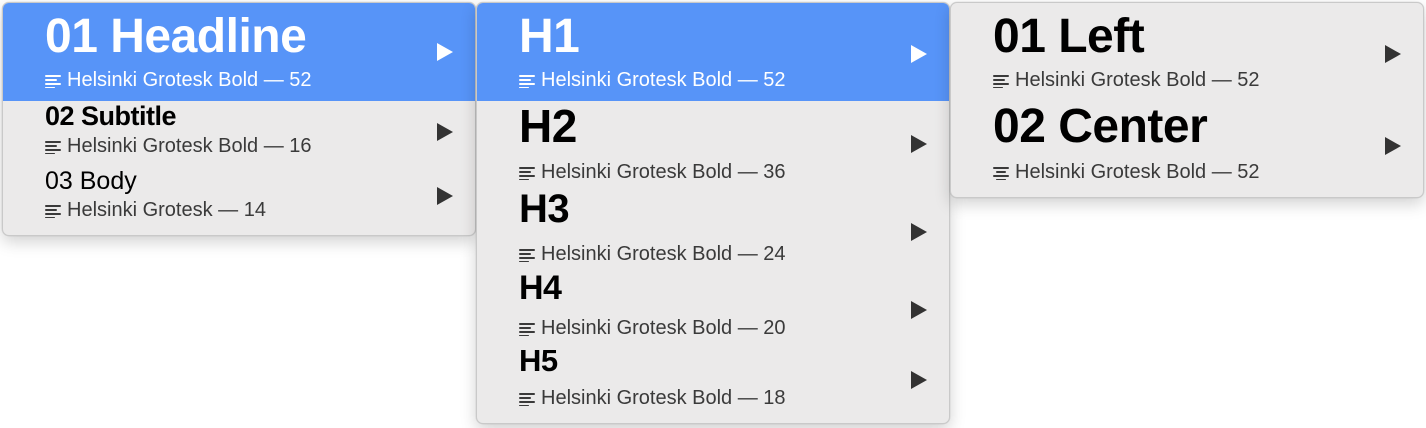 The height and width of the screenshot is (428, 1426). What do you see at coordinates (239, 134) in the screenshot?
I see `menu-item-subtitle-style: 02 Subtitle Helsinki Grotesk Bold — 16` at bounding box center [239, 134].